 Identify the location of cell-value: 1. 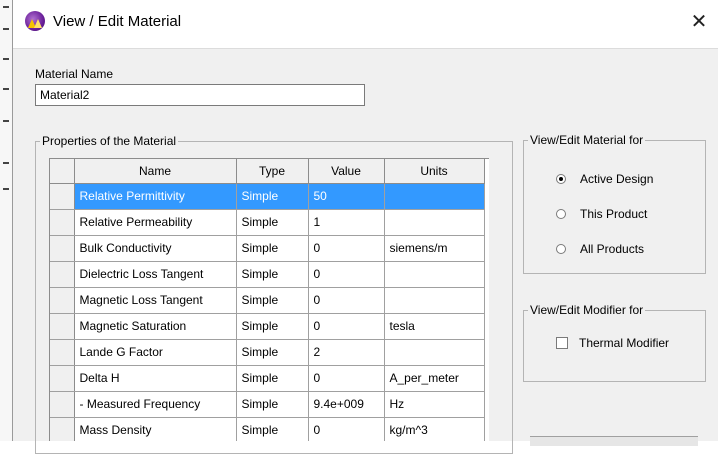
(346, 222).